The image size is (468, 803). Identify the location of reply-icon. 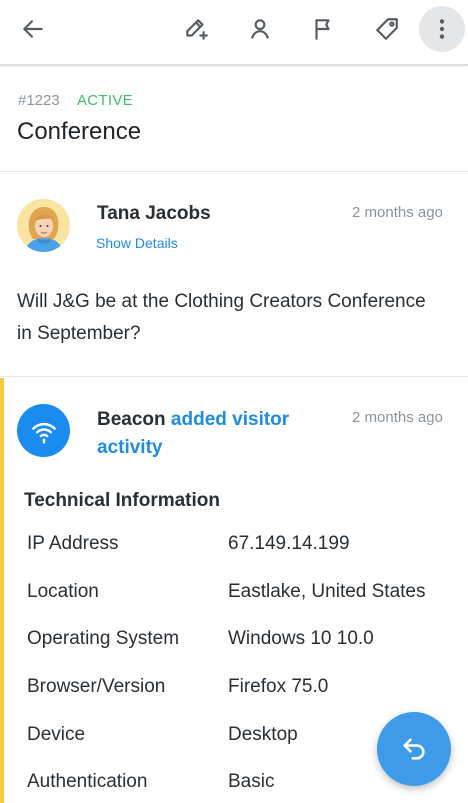
(414, 749).